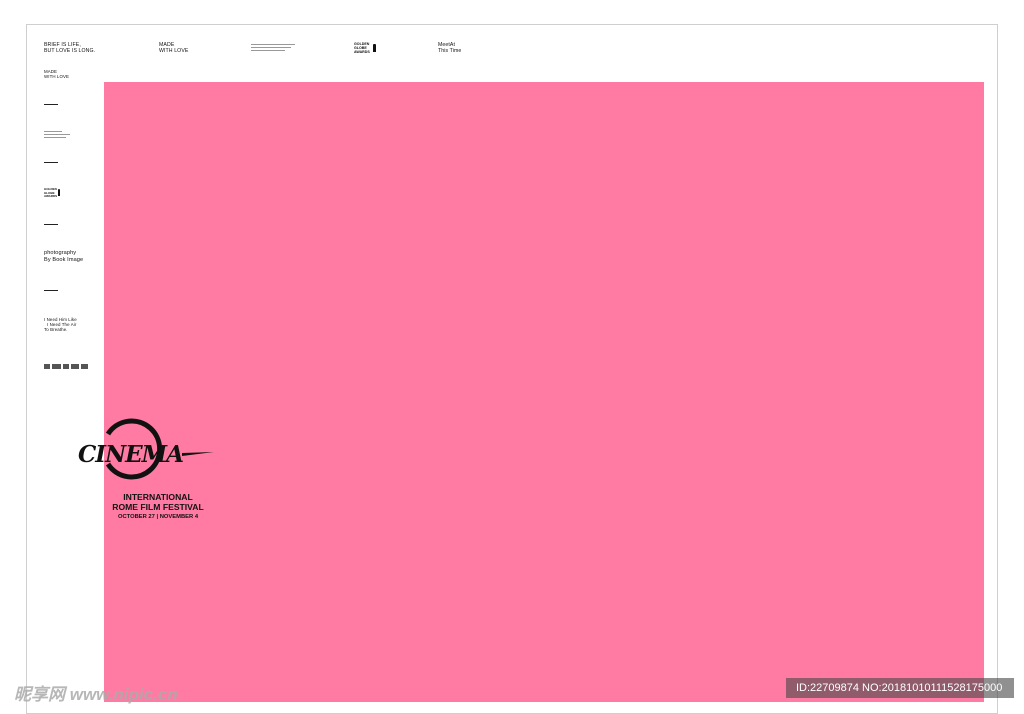 Image resolution: width=1024 pixels, height=714 pixels. I want to click on made-line-2: WITH LOVE, so click(174, 51).